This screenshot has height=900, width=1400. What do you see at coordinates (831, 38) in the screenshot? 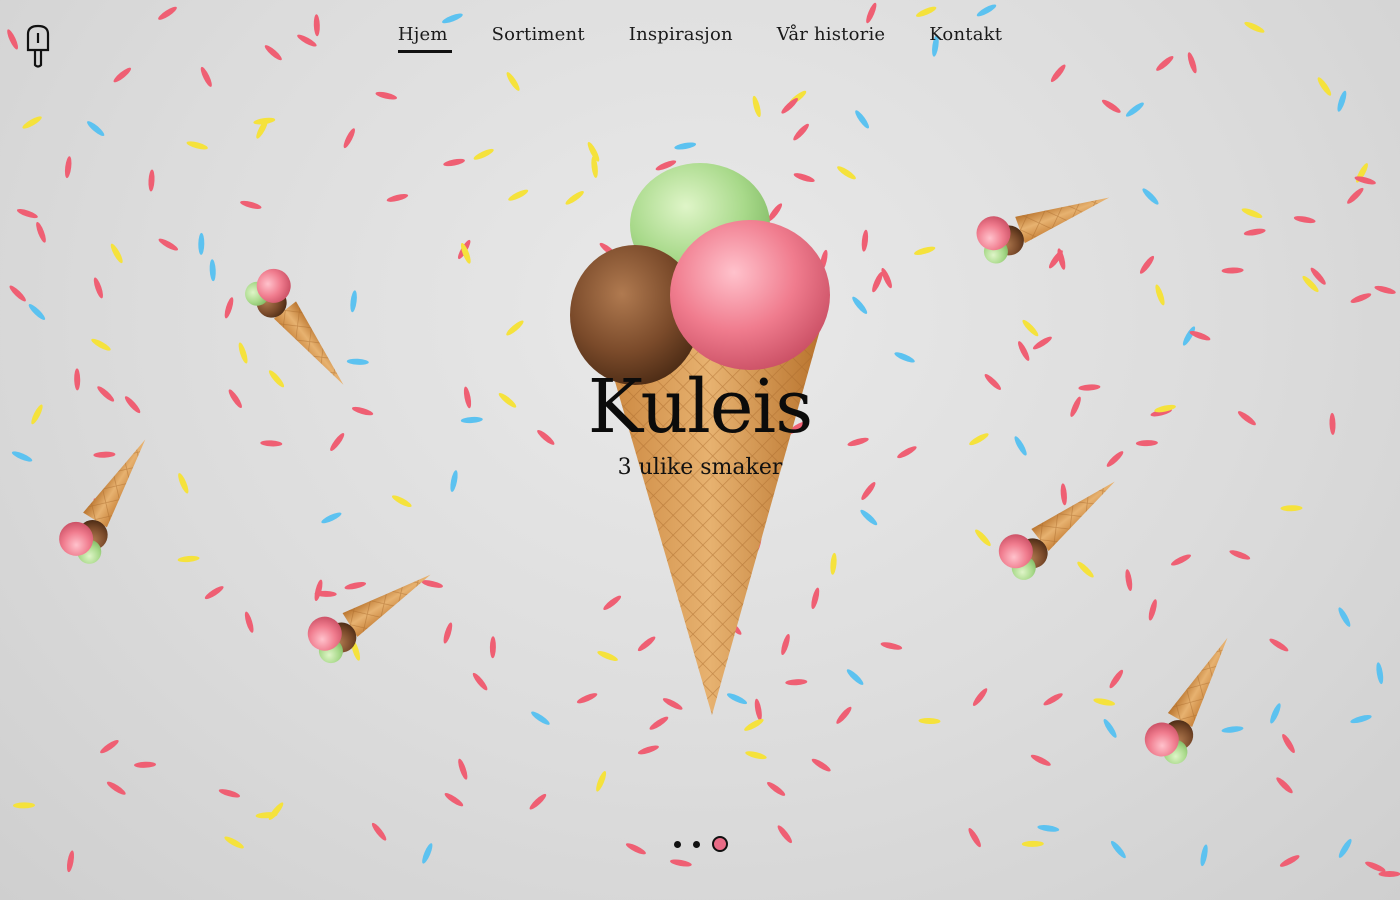
I see `nav-item-var-historie: Vår historie` at bounding box center [831, 38].